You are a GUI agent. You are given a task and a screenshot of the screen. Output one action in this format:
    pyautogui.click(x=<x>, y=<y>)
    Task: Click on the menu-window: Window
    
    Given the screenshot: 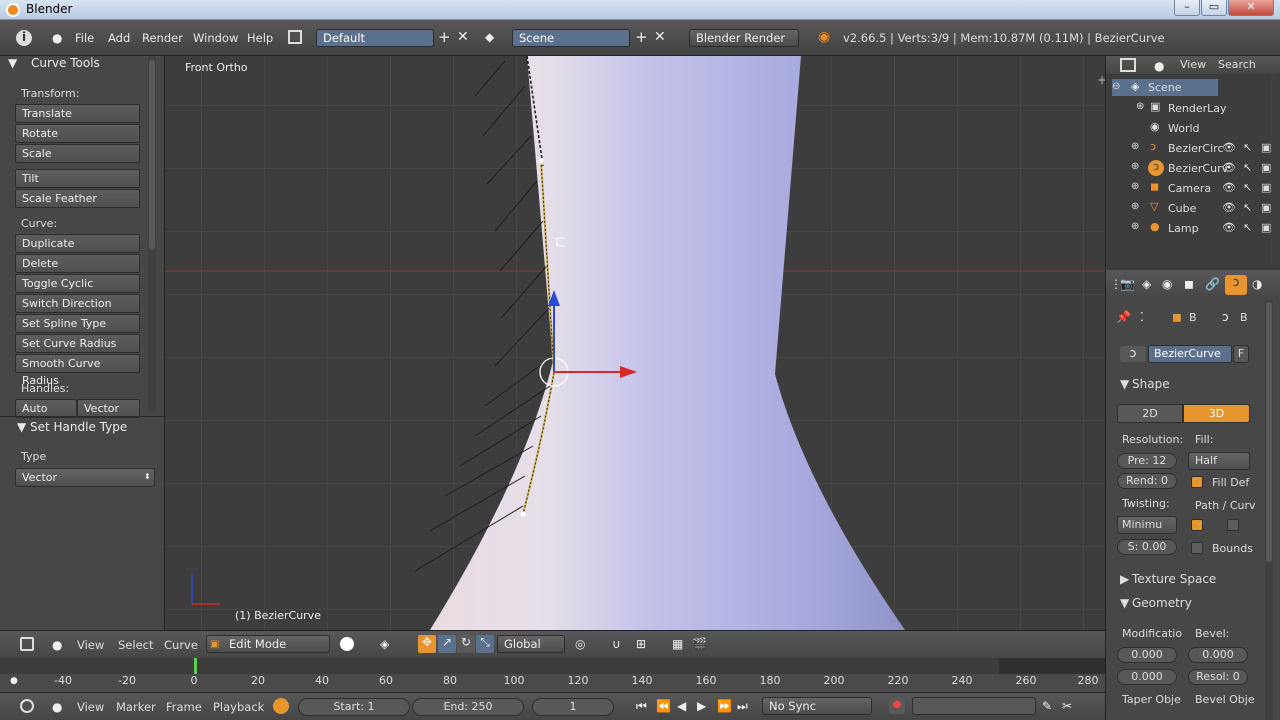 What is the action you would take?
    pyautogui.click(x=215, y=38)
    